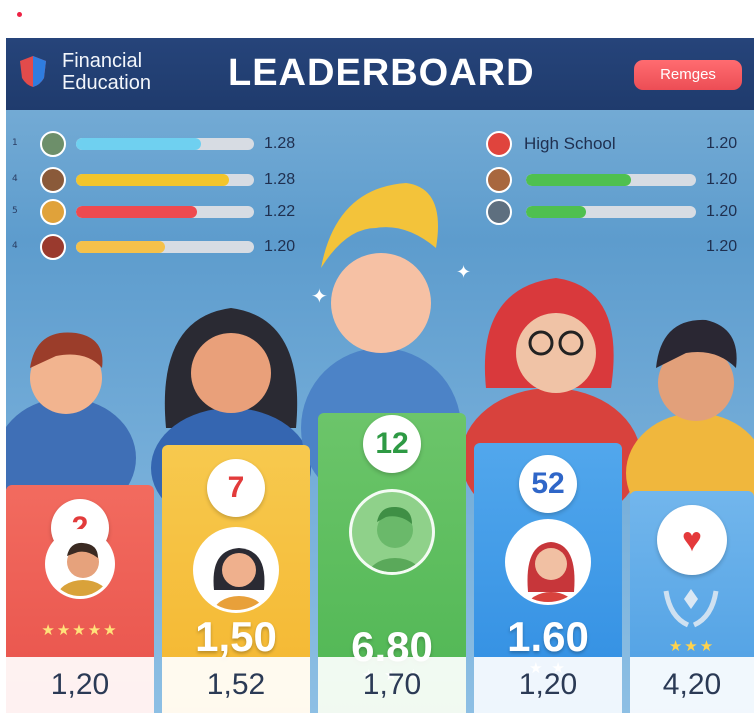 Image resolution: width=754 pixels, height=713 pixels. What do you see at coordinates (15, 211) in the screenshot?
I see `row-index: 5` at bounding box center [15, 211].